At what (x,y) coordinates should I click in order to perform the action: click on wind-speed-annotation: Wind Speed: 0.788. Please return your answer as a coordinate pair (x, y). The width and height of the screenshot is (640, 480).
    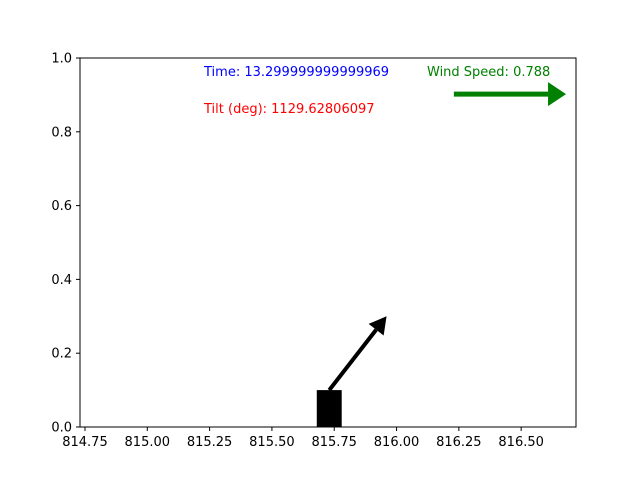
    Looking at the image, I should click on (488, 72).